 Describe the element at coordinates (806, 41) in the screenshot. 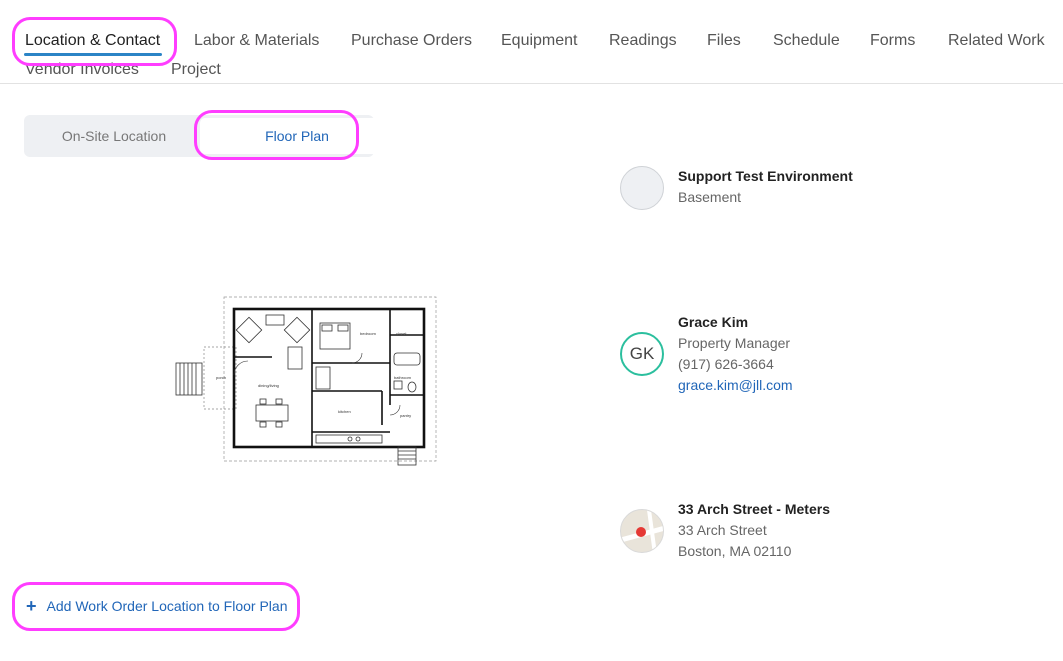

I see `tab-schedule: Schedule` at that location.